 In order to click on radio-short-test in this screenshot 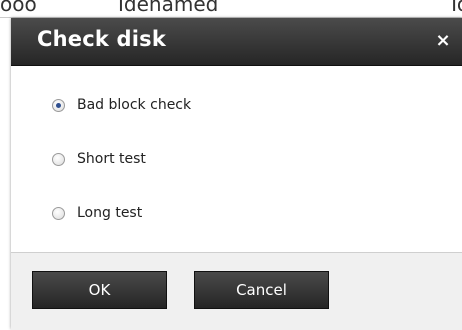, I will do `click(58, 159)`.